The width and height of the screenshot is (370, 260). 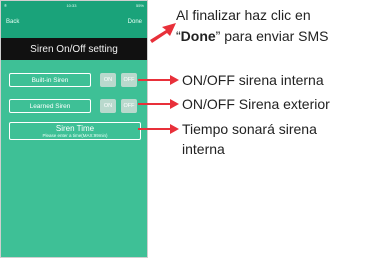 What do you see at coordinates (243, 15) in the screenshot?
I see `done-note-line1: Al finalizar haz clic en` at bounding box center [243, 15].